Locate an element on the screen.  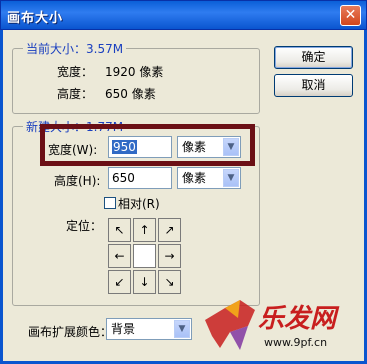
close-button: ✕ is located at coordinates (350, 15).